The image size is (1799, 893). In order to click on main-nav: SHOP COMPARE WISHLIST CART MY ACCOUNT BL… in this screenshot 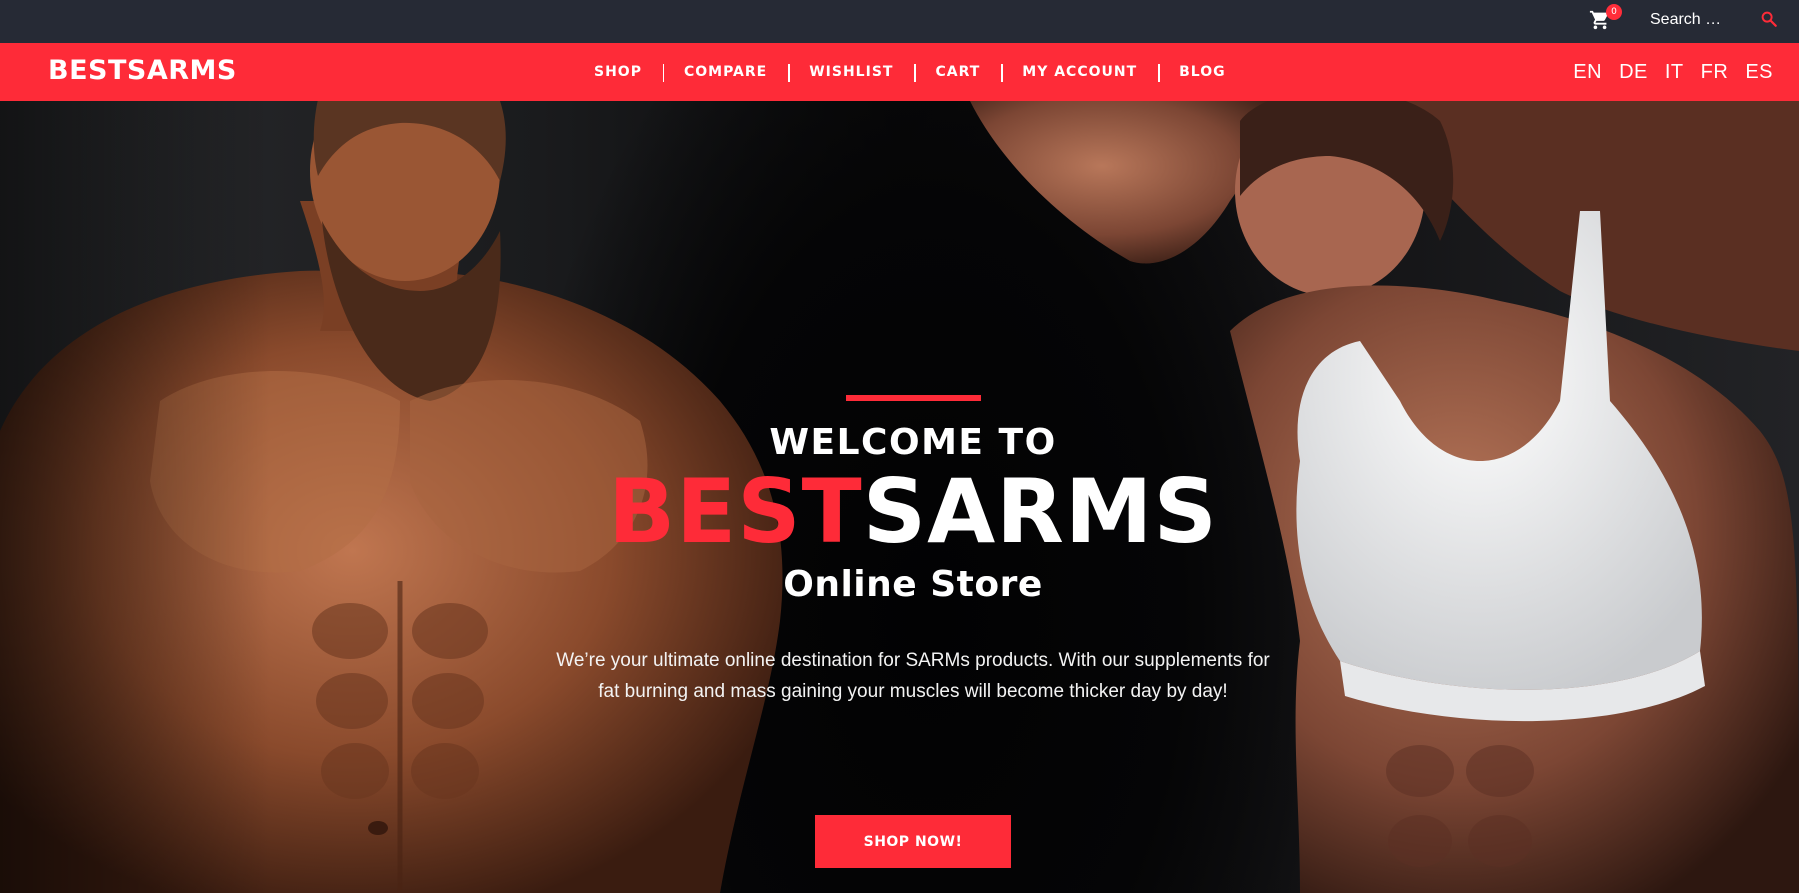, I will do `click(910, 72)`.